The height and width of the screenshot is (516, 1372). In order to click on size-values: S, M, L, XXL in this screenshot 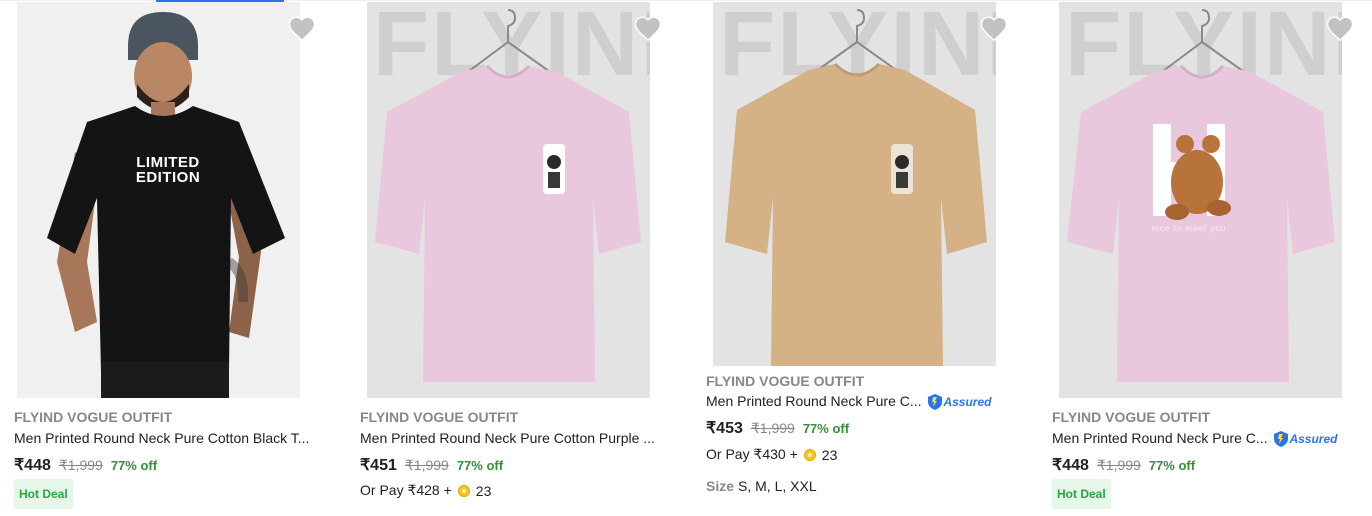, I will do `click(777, 486)`.